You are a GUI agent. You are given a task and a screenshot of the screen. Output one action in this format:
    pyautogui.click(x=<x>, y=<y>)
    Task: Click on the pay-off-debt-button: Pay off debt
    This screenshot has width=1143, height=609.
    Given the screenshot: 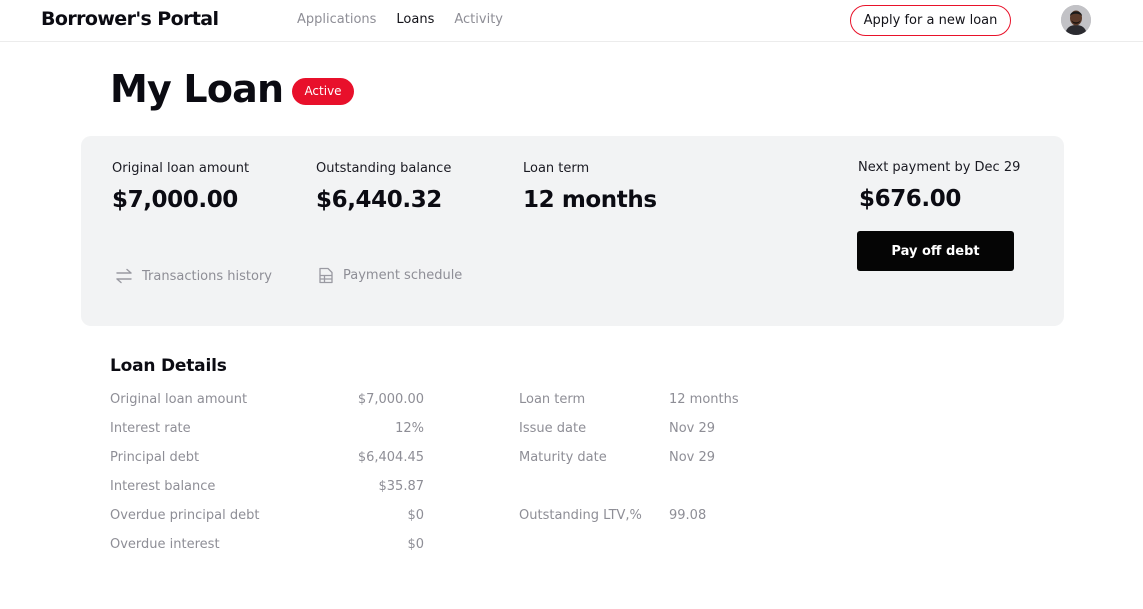 What is the action you would take?
    pyautogui.click(x=935, y=251)
    